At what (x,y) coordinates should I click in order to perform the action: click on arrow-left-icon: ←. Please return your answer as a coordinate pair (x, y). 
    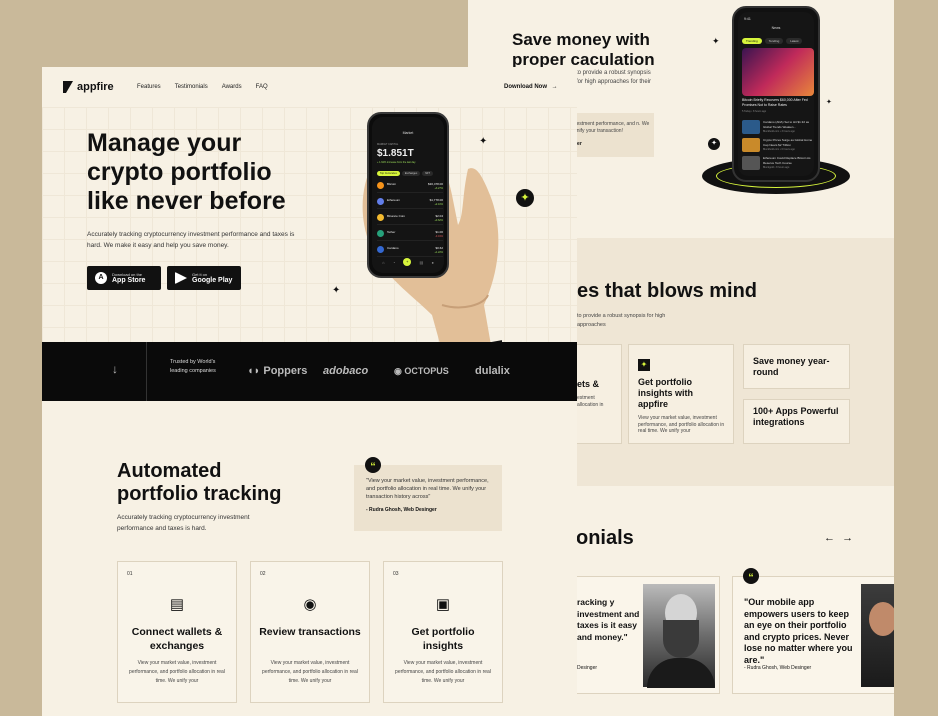
    Looking at the image, I should click on (829, 538).